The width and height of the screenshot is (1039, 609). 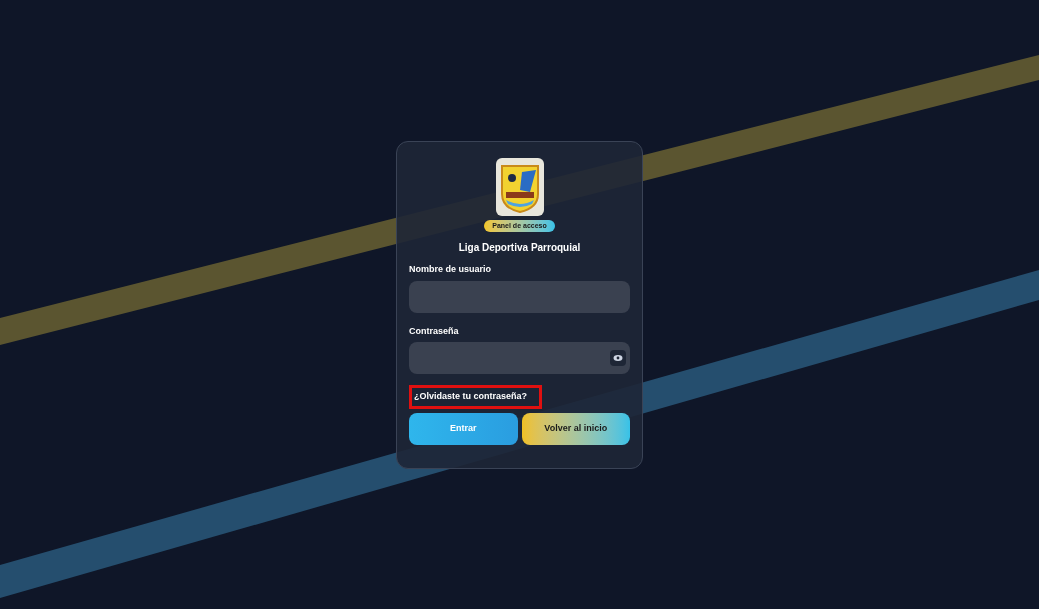 I want to click on forgot-password-link: ¿Olvidaste tu contraseña?, so click(x=476, y=397).